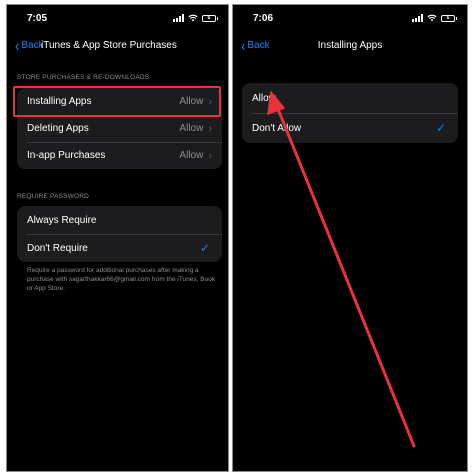  I want to click on back-chevron-icon: ‹, so click(17, 44).